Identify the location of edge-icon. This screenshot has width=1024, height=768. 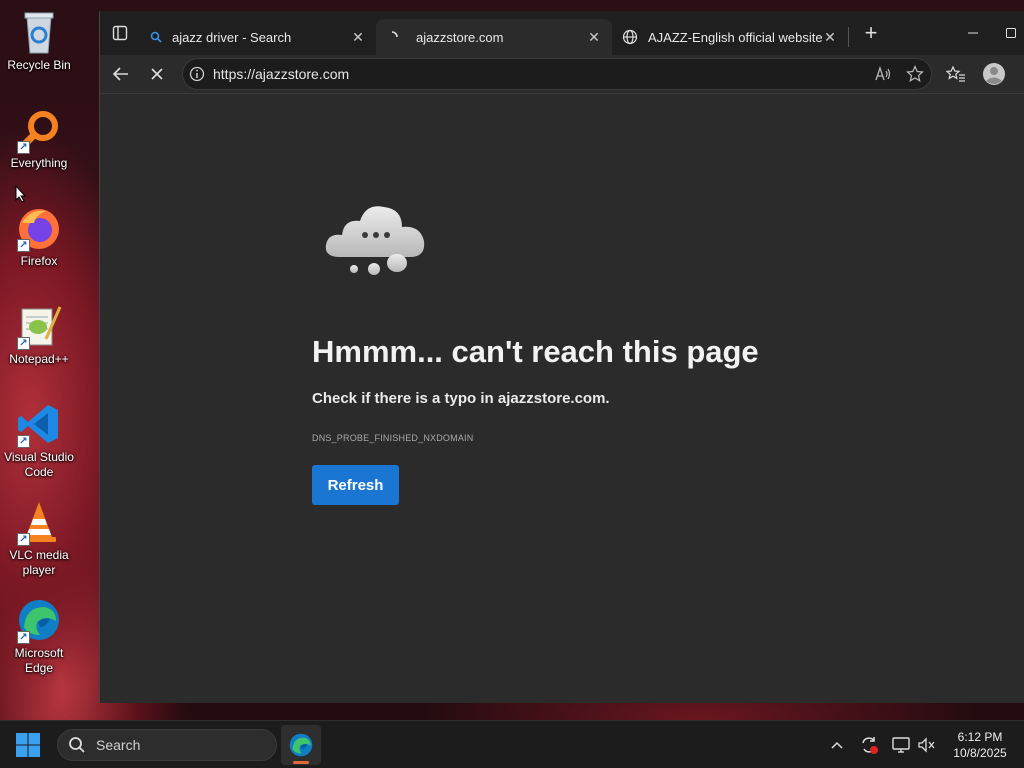
(301, 745).